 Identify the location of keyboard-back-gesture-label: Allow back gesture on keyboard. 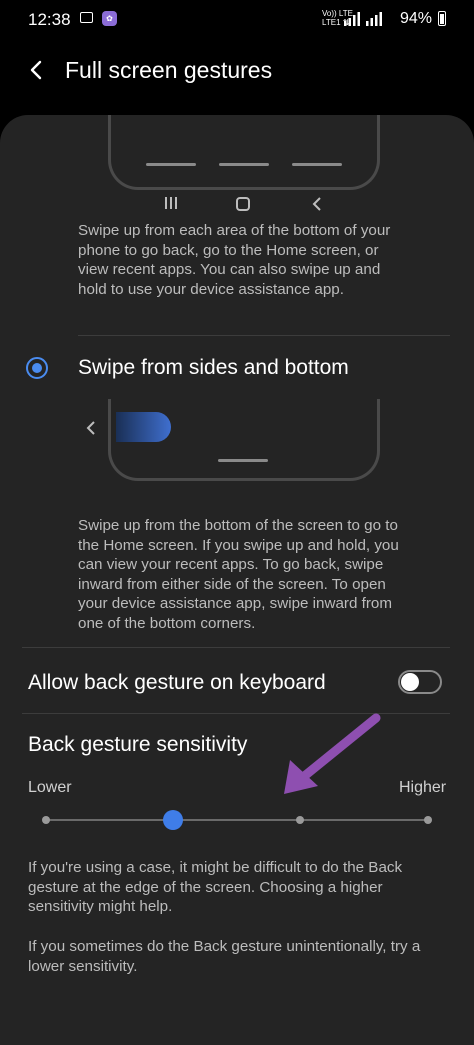
(177, 683).